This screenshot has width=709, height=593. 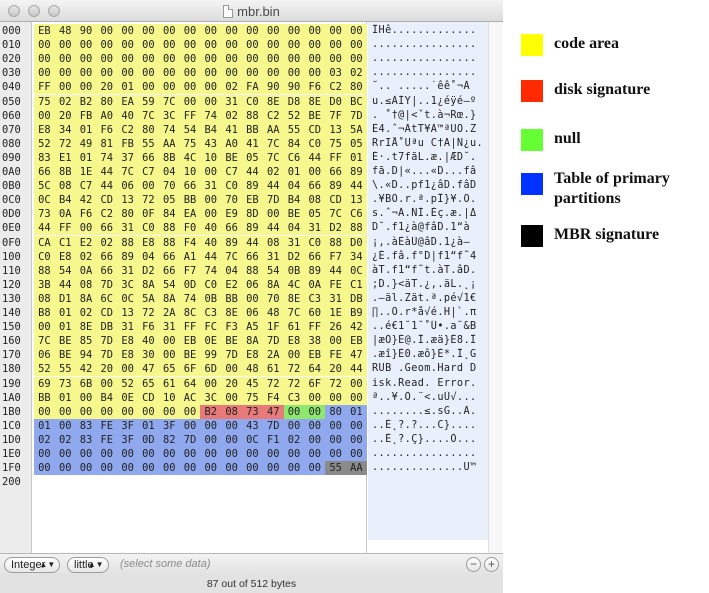 I want to click on hex-byte: 64, so click(x=315, y=369).